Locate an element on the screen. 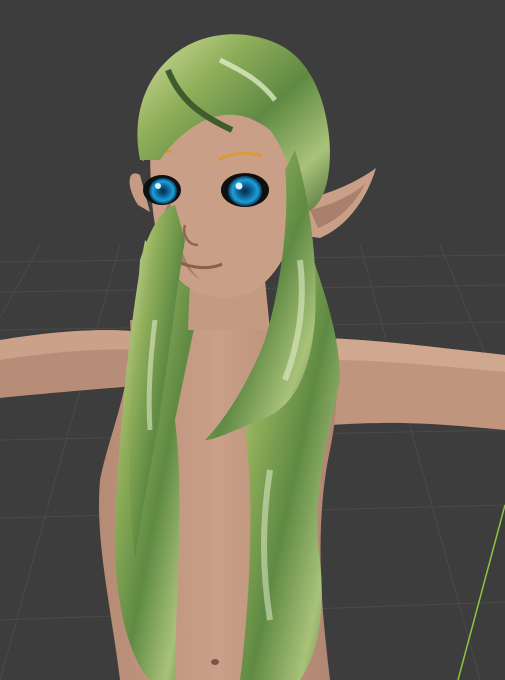 The image size is (505, 680). left-eye is located at coordinates (162, 190).